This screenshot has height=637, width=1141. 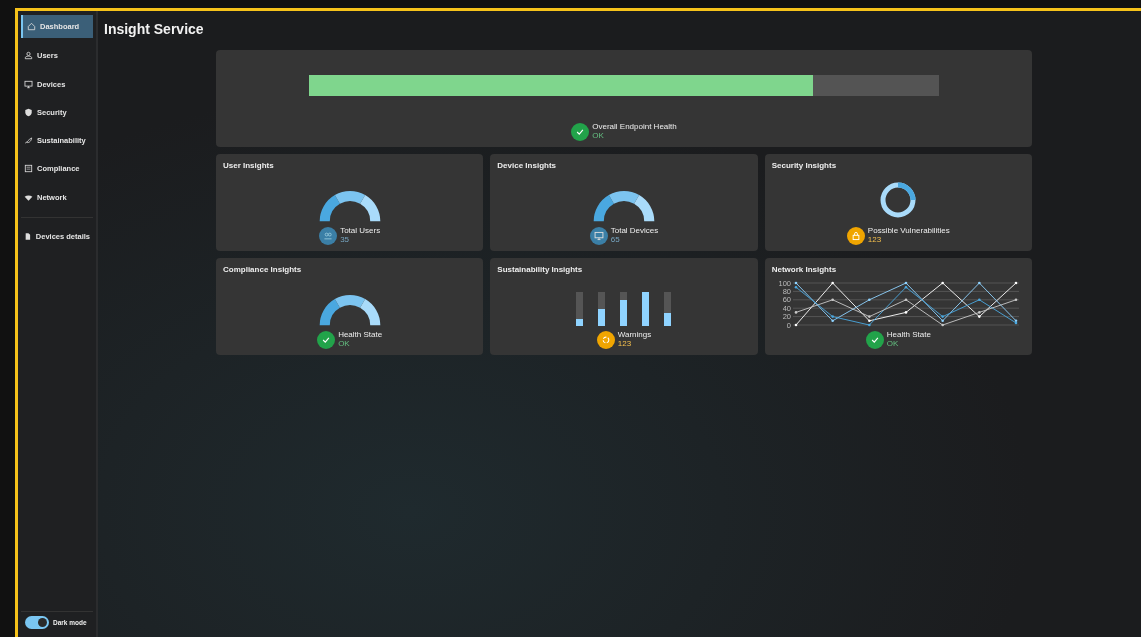 I want to click on card-title: Security Insights, so click(x=804, y=166).